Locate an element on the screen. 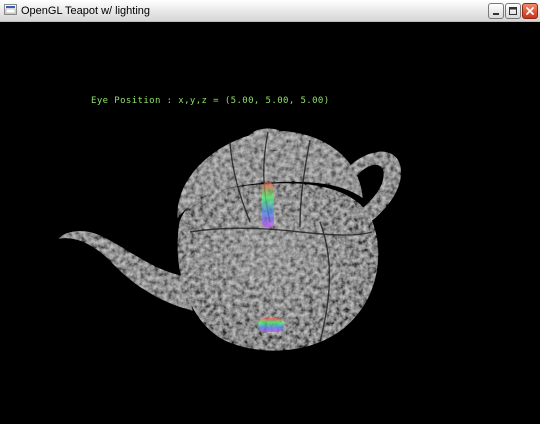  maximize-button is located at coordinates (513, 11).